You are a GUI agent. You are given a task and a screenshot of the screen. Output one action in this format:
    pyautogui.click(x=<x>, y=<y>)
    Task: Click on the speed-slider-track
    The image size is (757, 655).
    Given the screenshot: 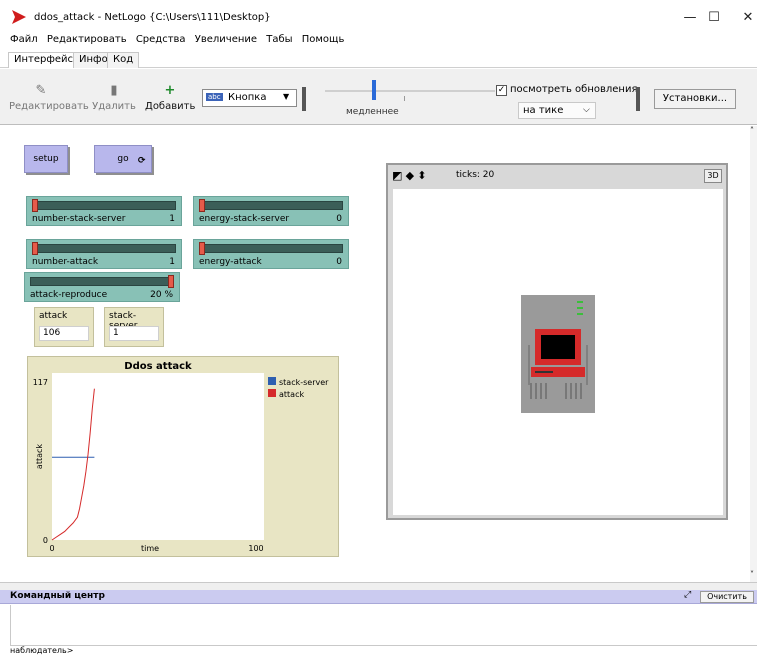 What is the action you would take?
    pyautogui.click(x=410, y=91)
    